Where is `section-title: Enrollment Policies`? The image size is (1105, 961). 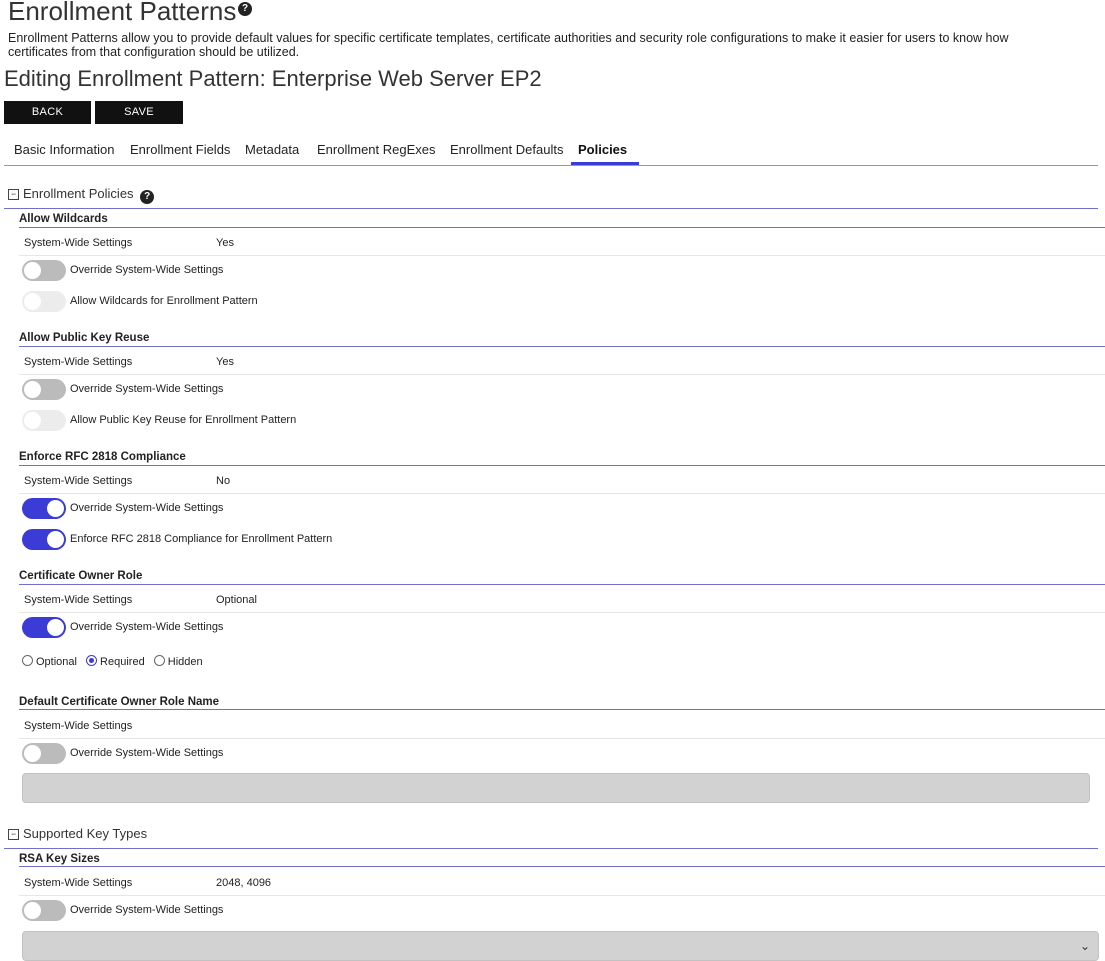
section-title: Enrollment Policies is located at coordinates (78, 193).